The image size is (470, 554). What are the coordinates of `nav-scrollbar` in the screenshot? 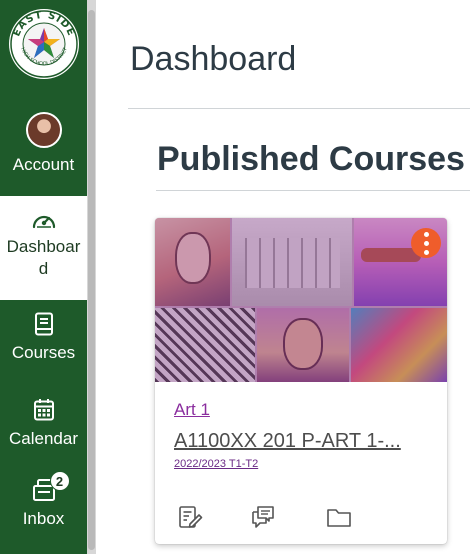 It's located at (91, 277).